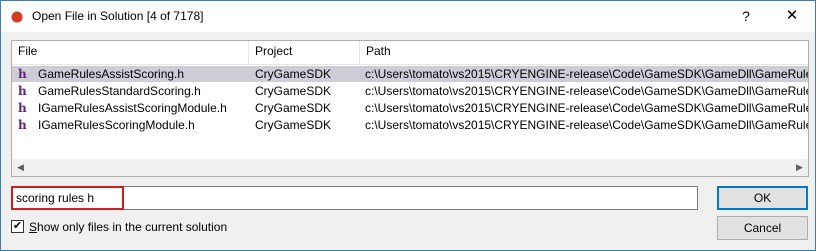  What do you see at coordinates (799, 167) in the screenshot?
I see `scroll-right-icon: ▶` at bounding box center [799, 167].